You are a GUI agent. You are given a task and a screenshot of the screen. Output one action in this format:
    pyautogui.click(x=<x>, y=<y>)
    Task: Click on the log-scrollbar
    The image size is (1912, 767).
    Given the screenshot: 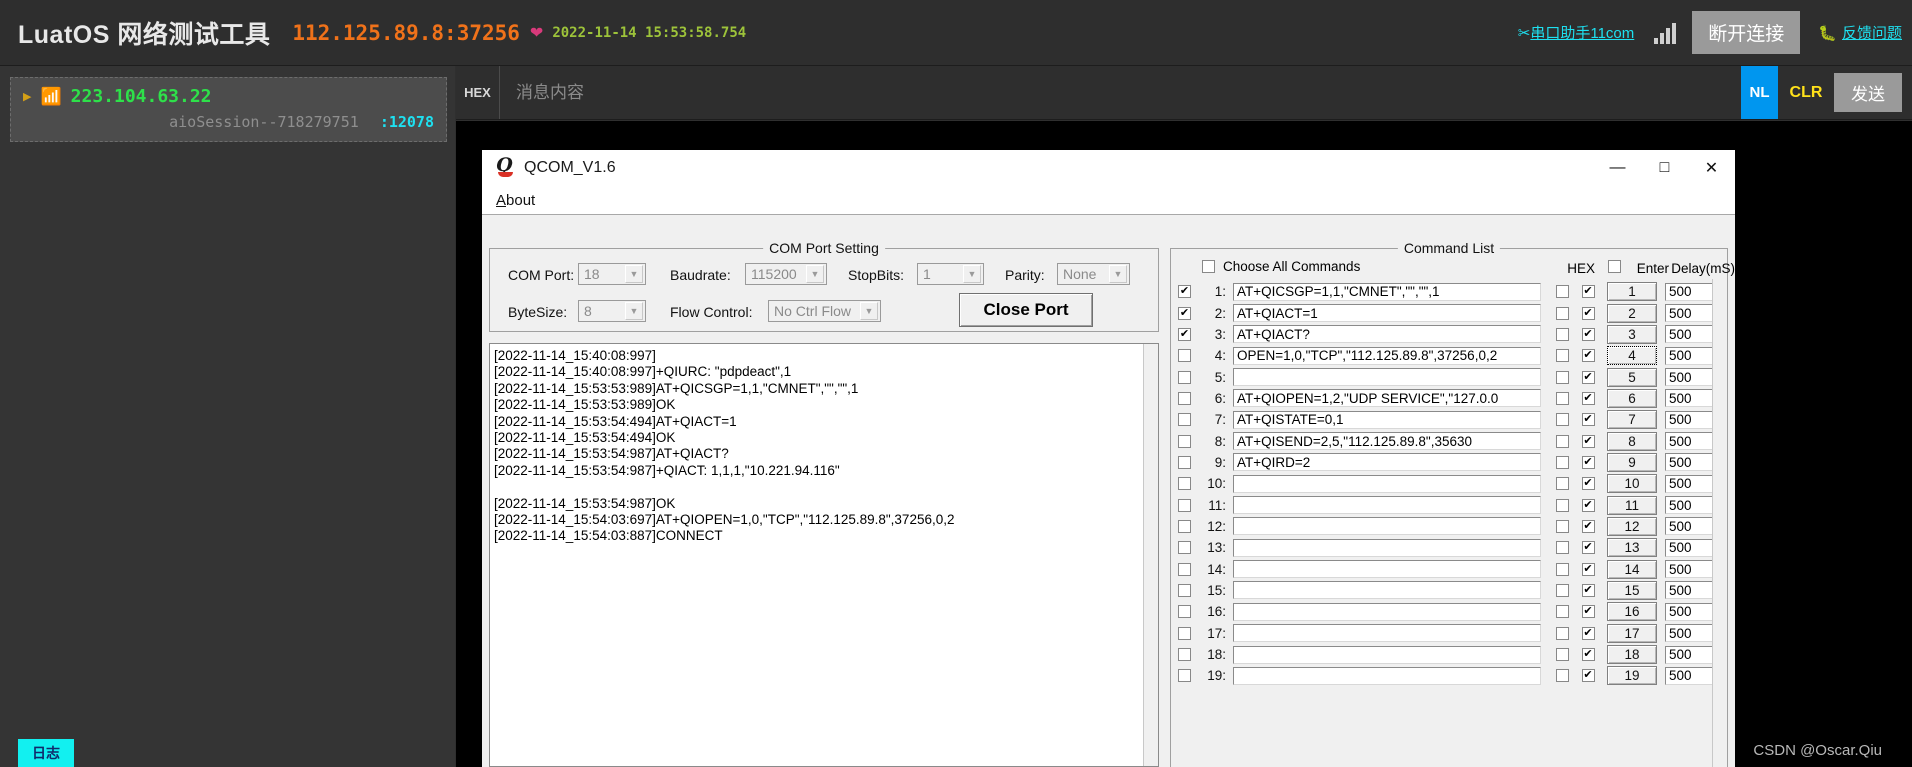 What is the action you would take?
    pyautogui.click(x=1150, y=555)
    